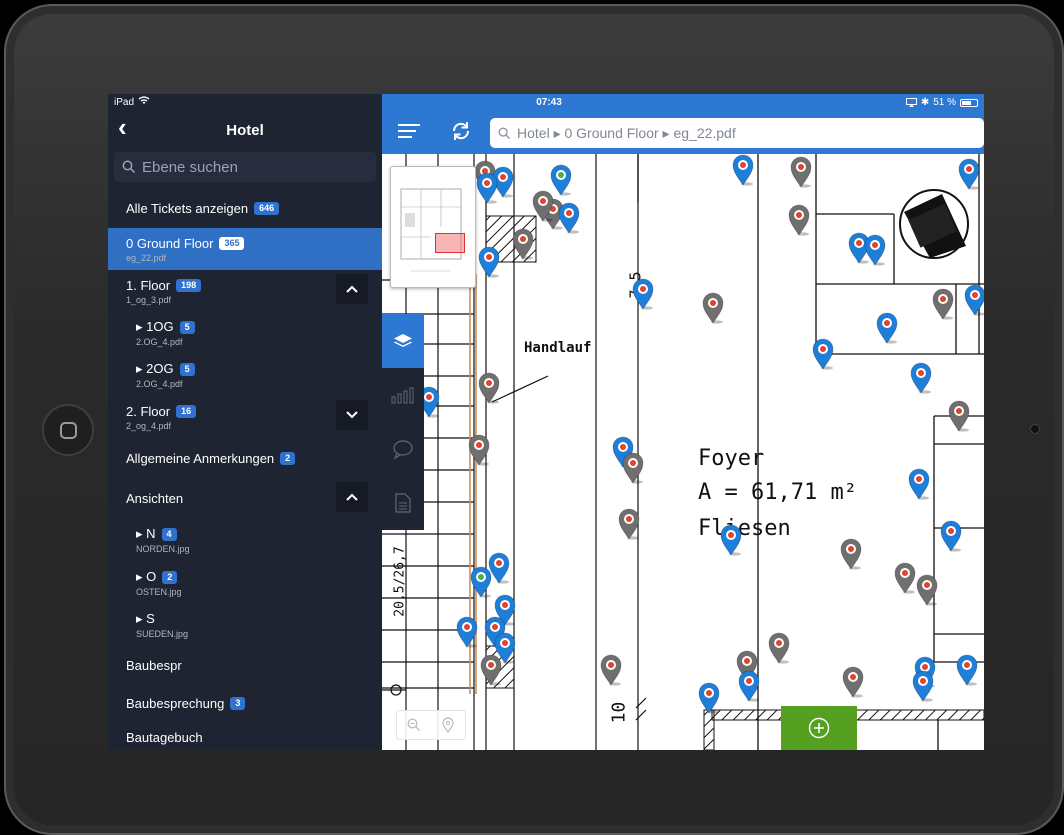 The height and width of the screenshot is (835, 1064). I want to click on home-button, so click(68, 430).